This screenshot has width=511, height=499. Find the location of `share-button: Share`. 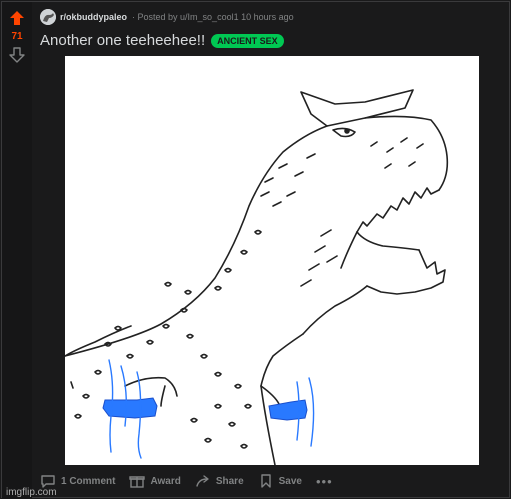

share-button: Share is located at coordinates (219, 481).